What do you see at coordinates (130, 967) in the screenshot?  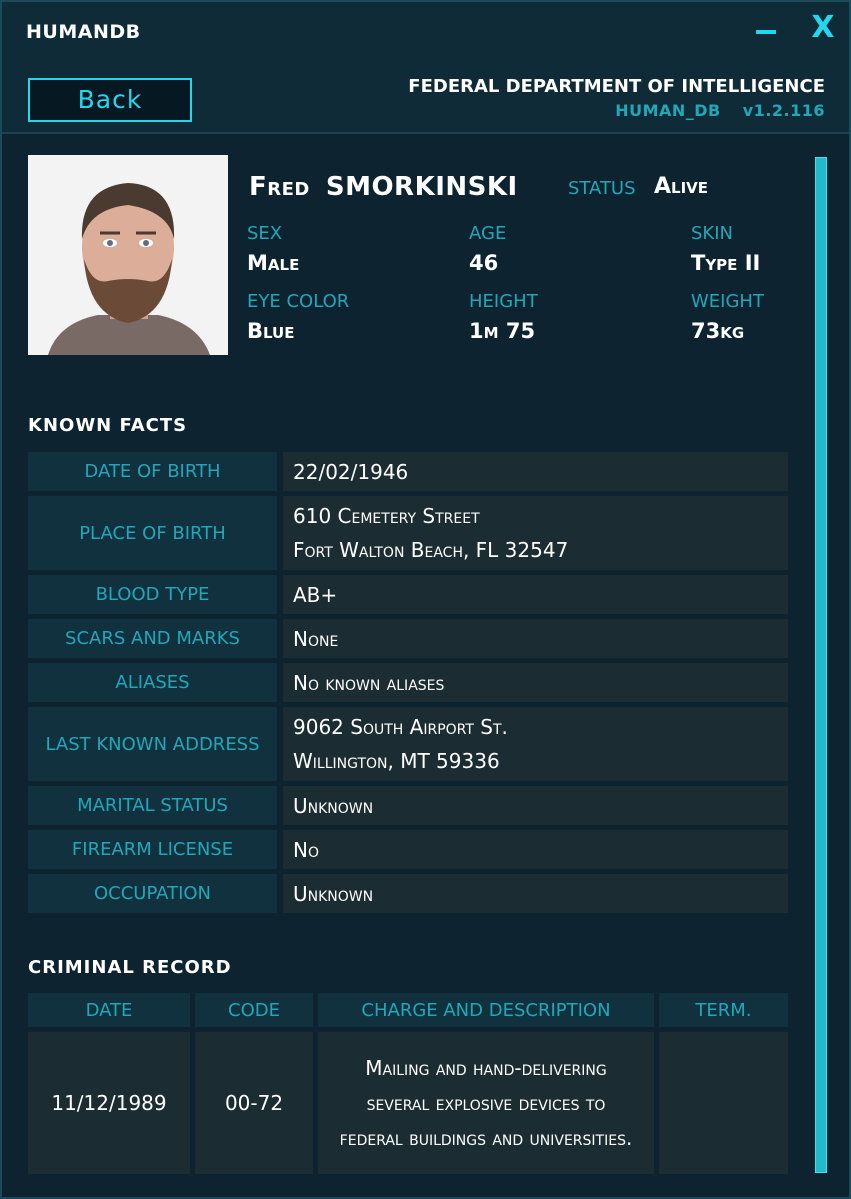 I see `criminal-record-title: CRIMINAL RECORD` at bounding box center [130, 967].